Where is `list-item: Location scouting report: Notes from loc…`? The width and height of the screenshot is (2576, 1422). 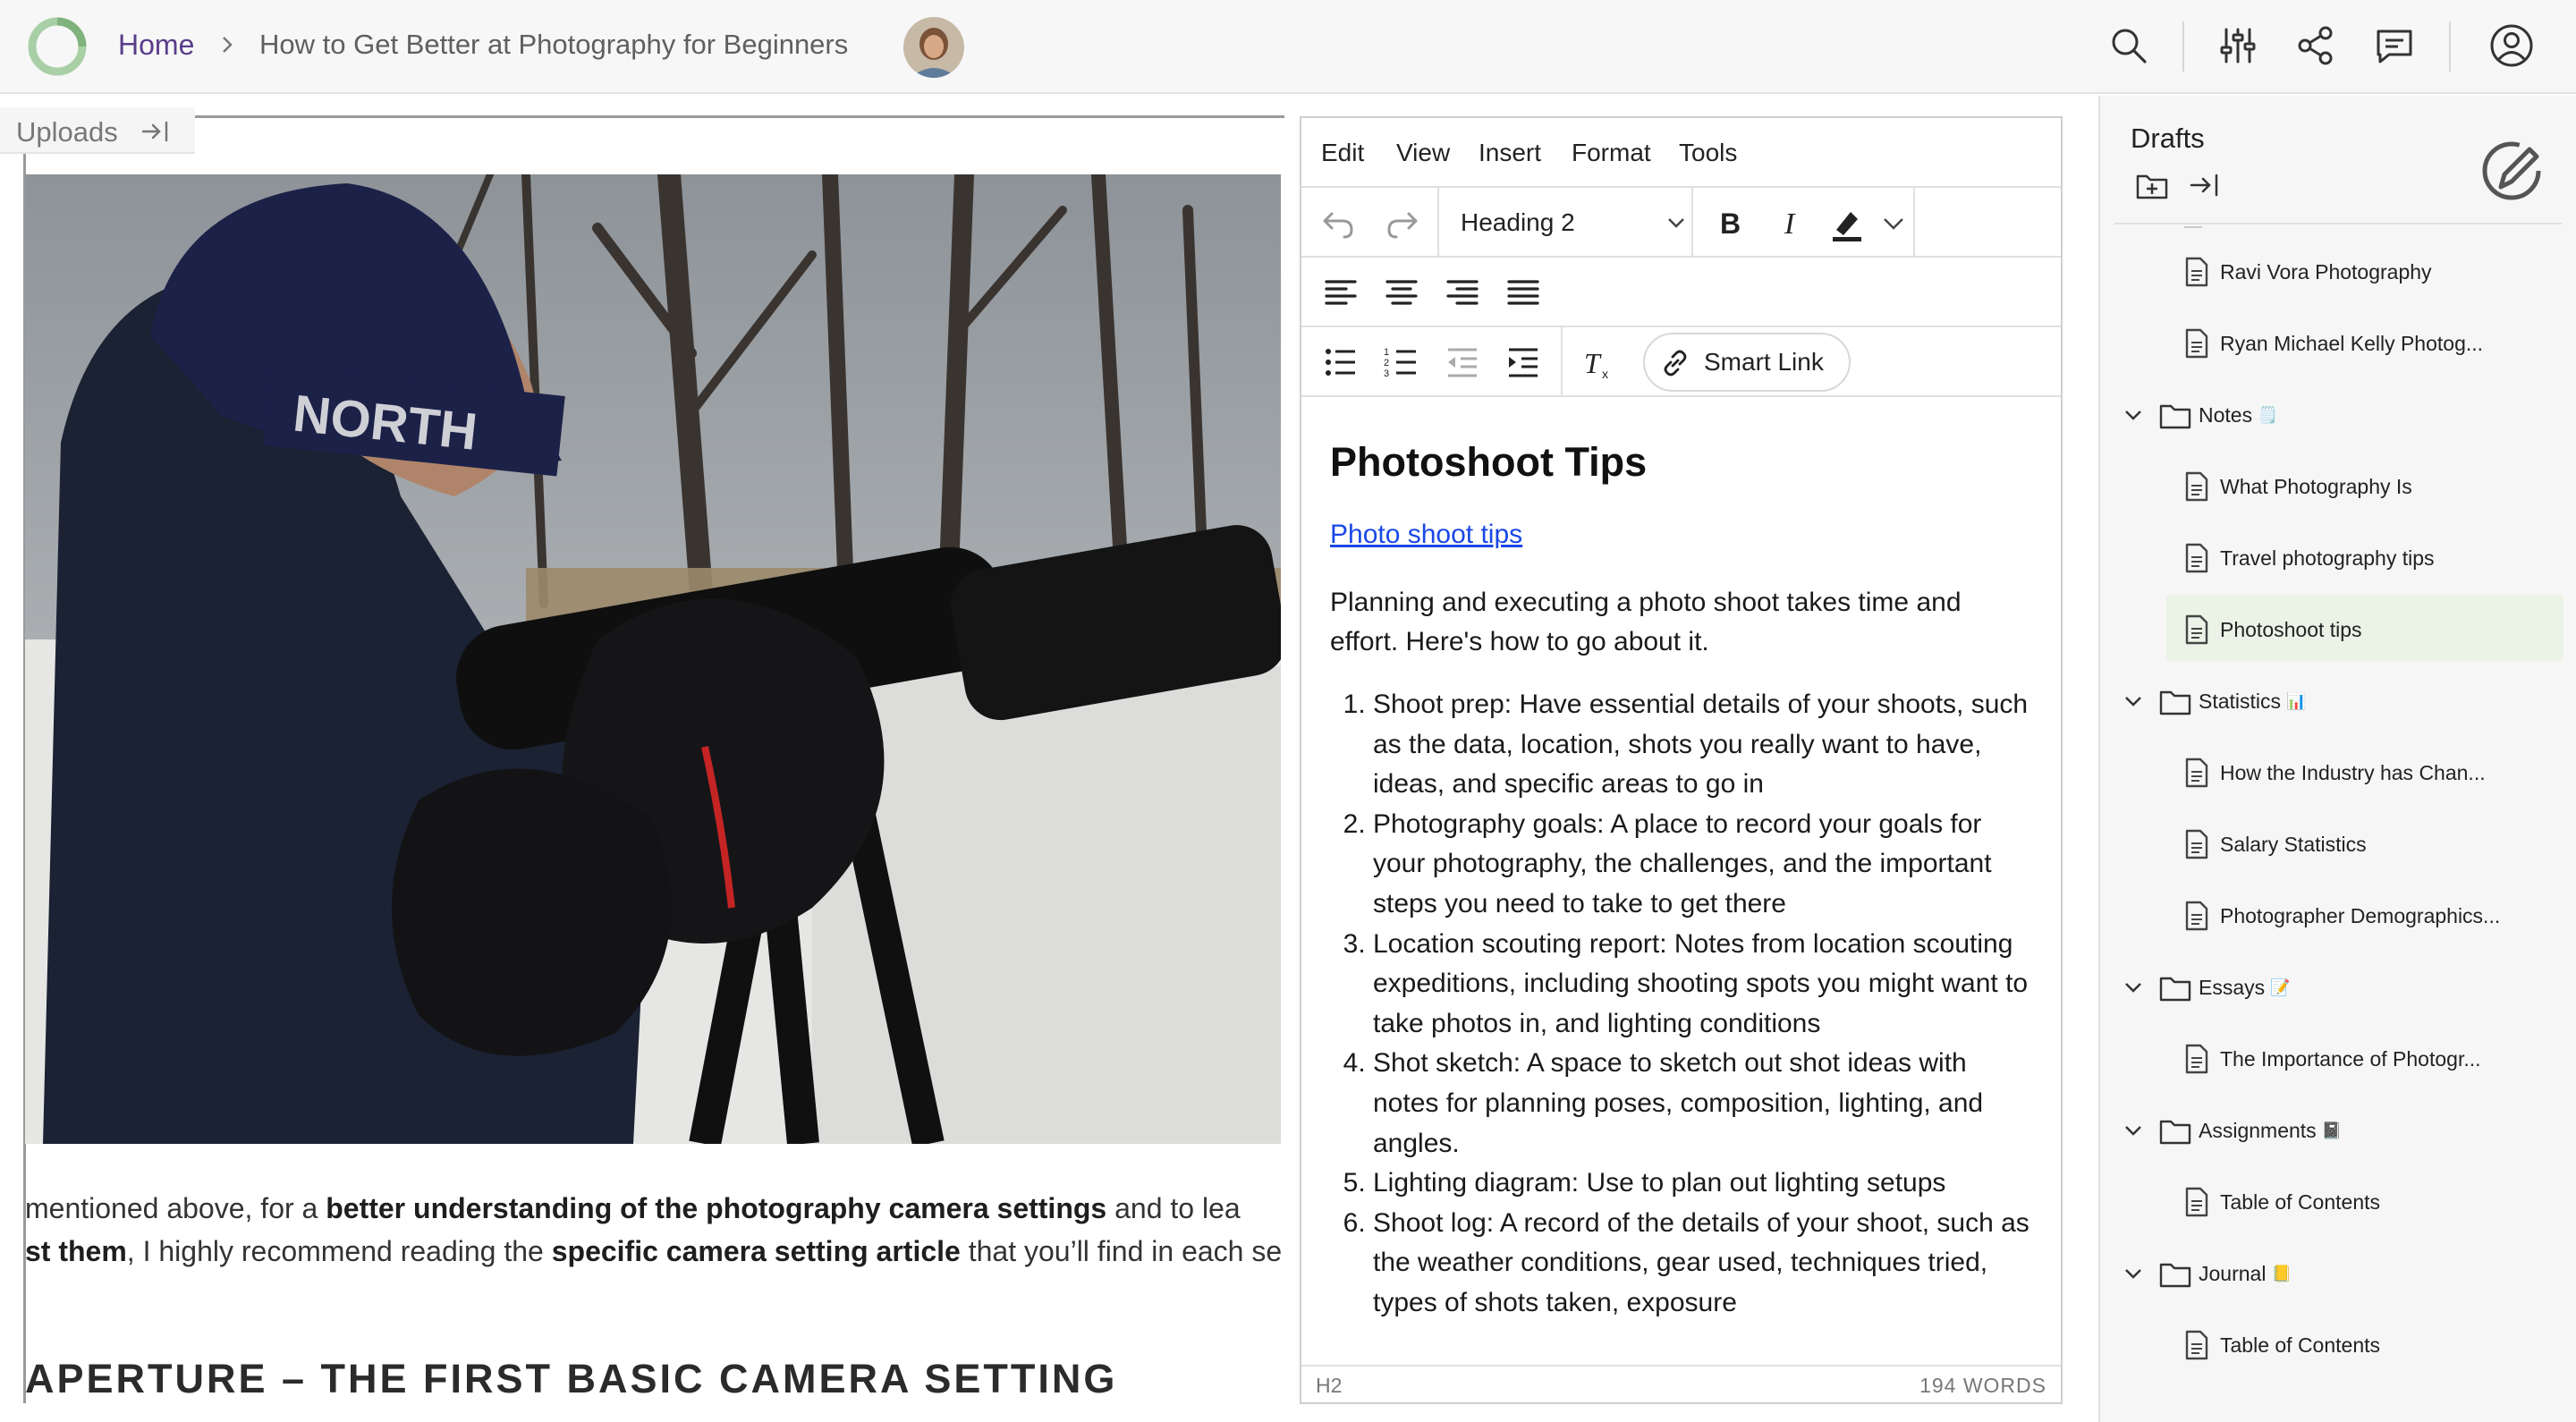 list-item: Location scouting report: Notes from loc… is located at coordinates (1702, 985).